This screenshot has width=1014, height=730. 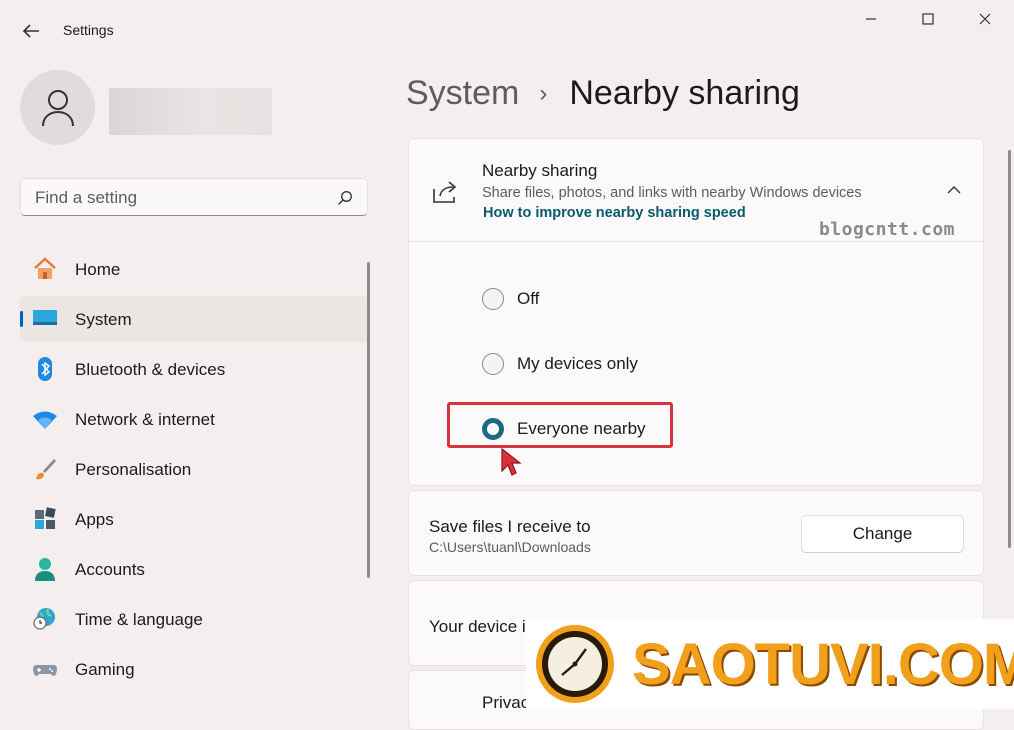 What do you see at coordinates (368, 420) in the screenshot?
I see `sidebar-scrollbar` at bounding box center [368, 420].